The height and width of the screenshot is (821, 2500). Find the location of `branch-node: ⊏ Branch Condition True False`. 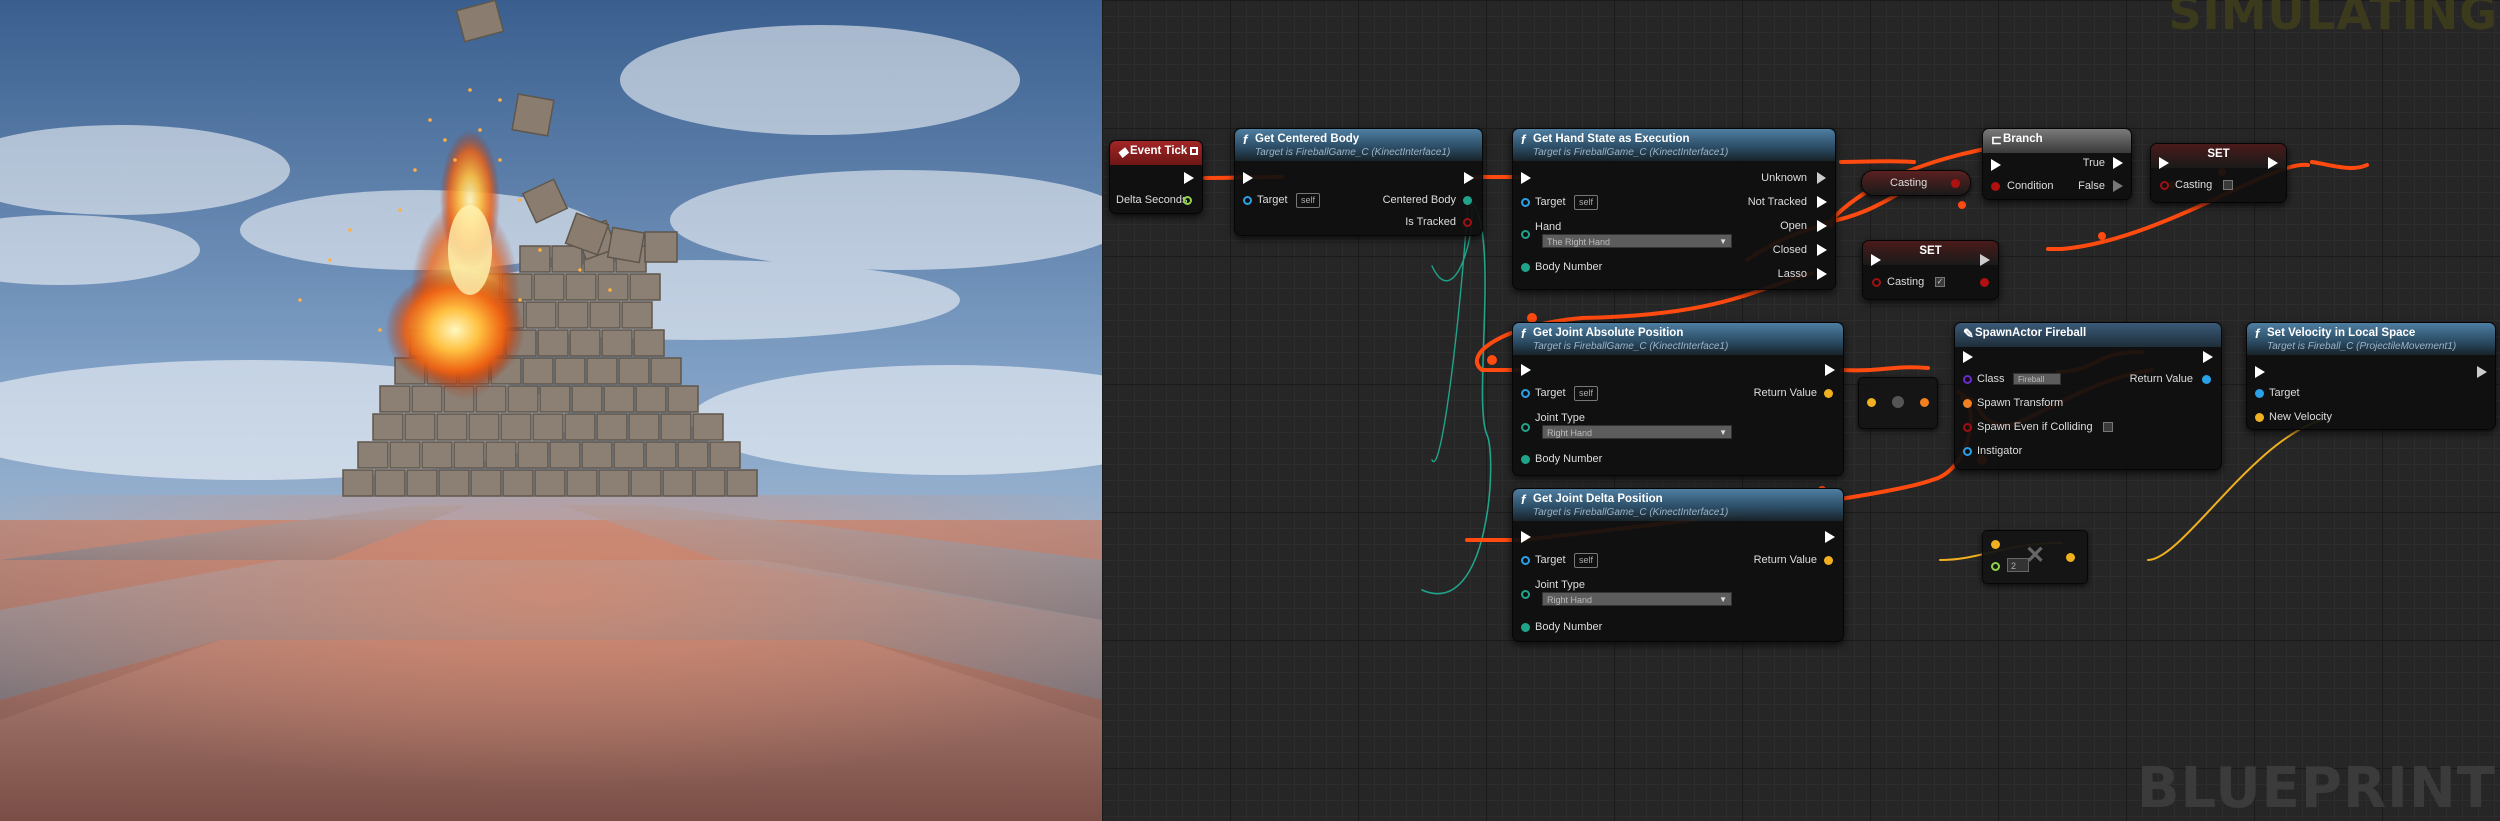

branch-node: ⊏ Branch Condition True False is located at coordinates (2057, 164).